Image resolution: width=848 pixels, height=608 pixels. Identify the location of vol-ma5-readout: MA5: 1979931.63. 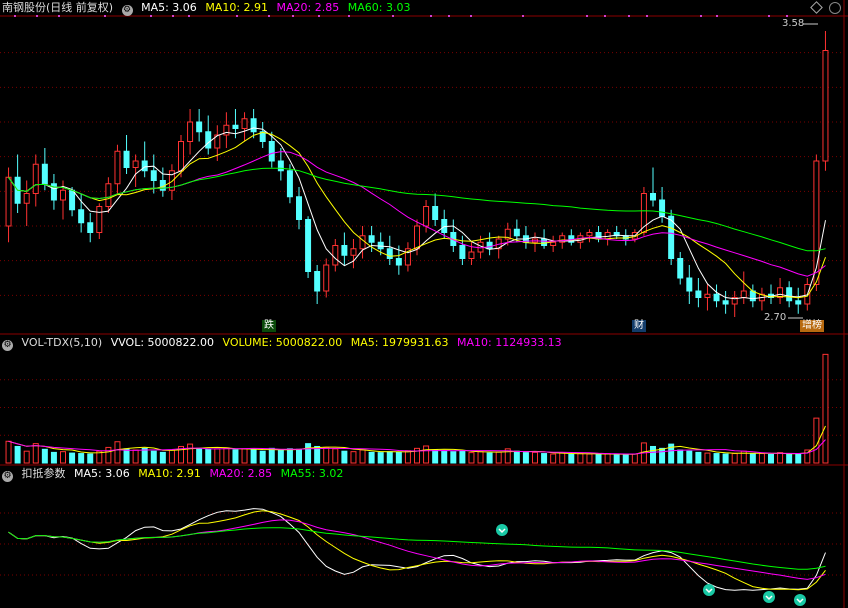
(399, 342).